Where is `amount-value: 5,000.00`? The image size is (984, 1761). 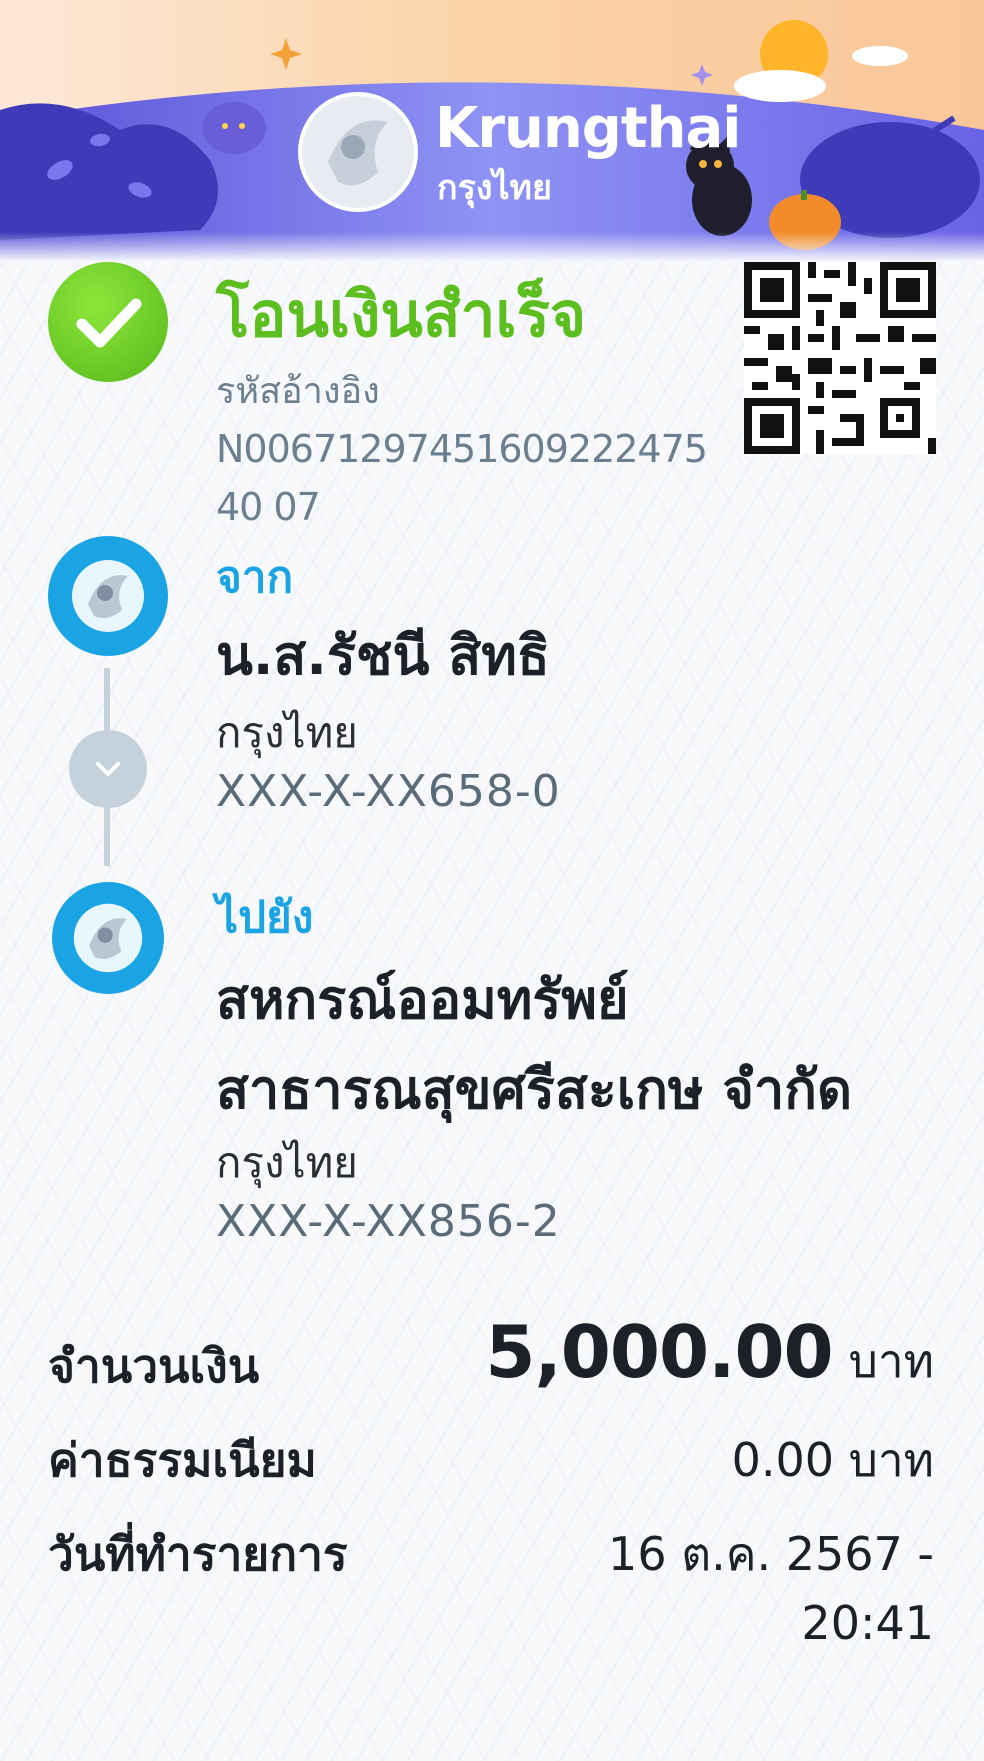 amount-value: 5,000.00 is located at coordinates (659, 1352).